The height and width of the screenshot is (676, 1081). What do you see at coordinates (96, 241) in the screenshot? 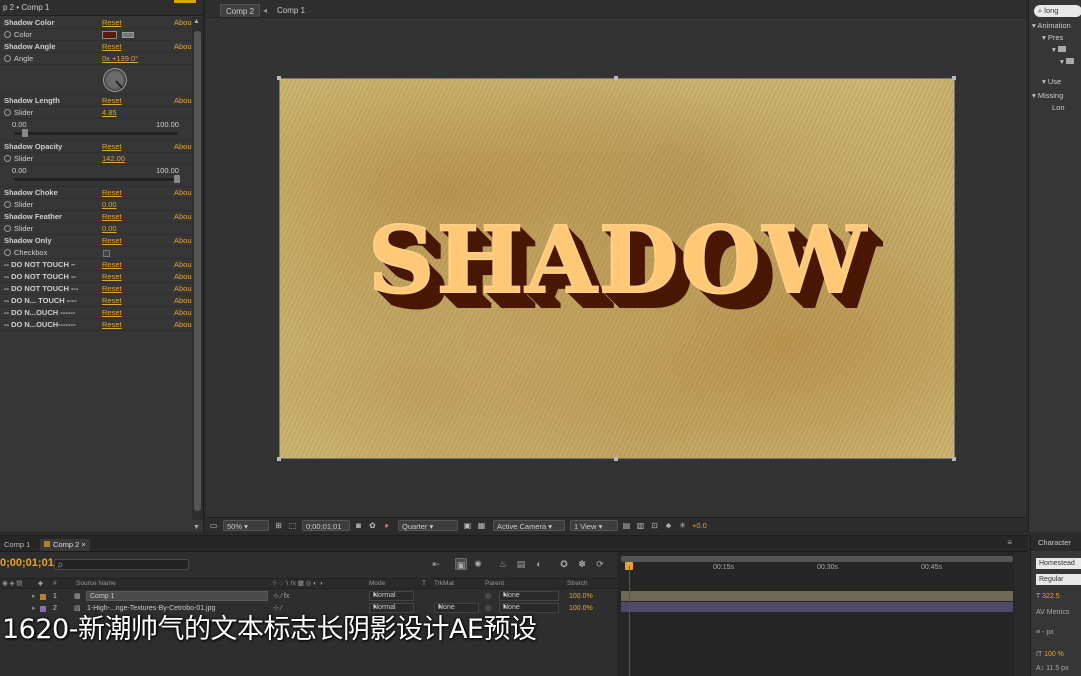
I see `effect-group-row: Shadow Only Reset Abou` at bounding box center [96, 241].